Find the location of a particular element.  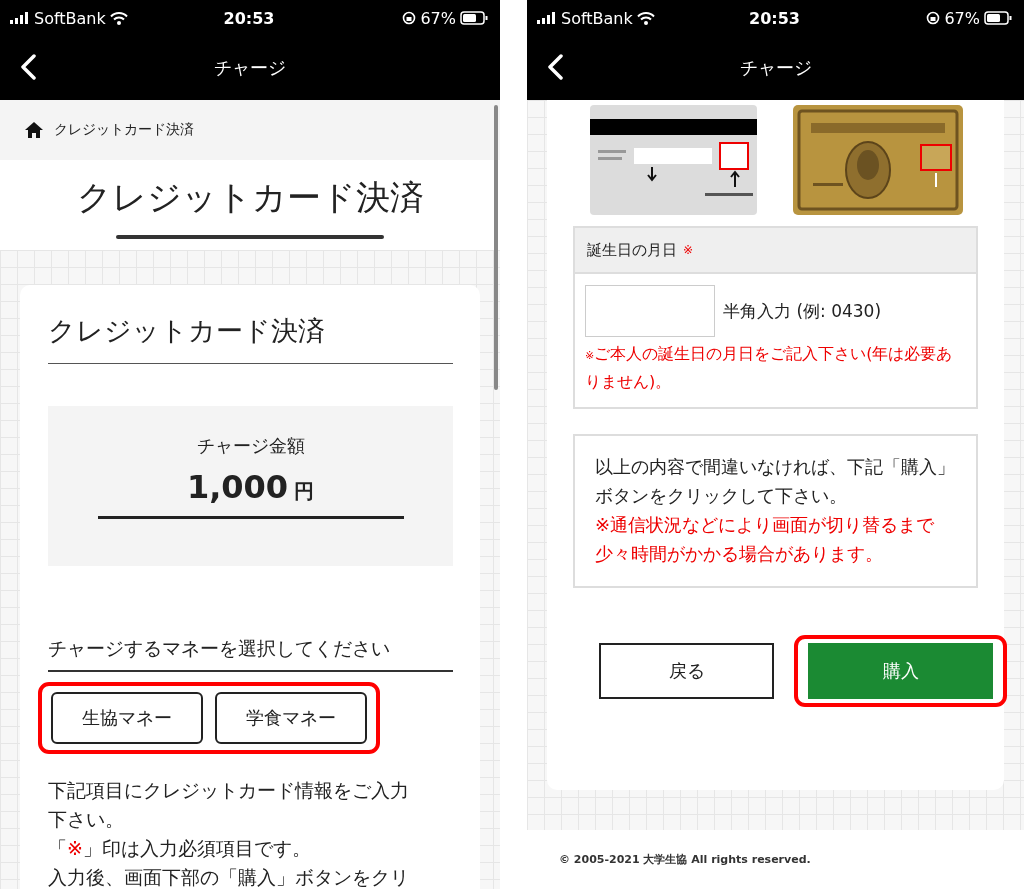

money-option-button: 学食マネー is located at coordinates (291, 718).